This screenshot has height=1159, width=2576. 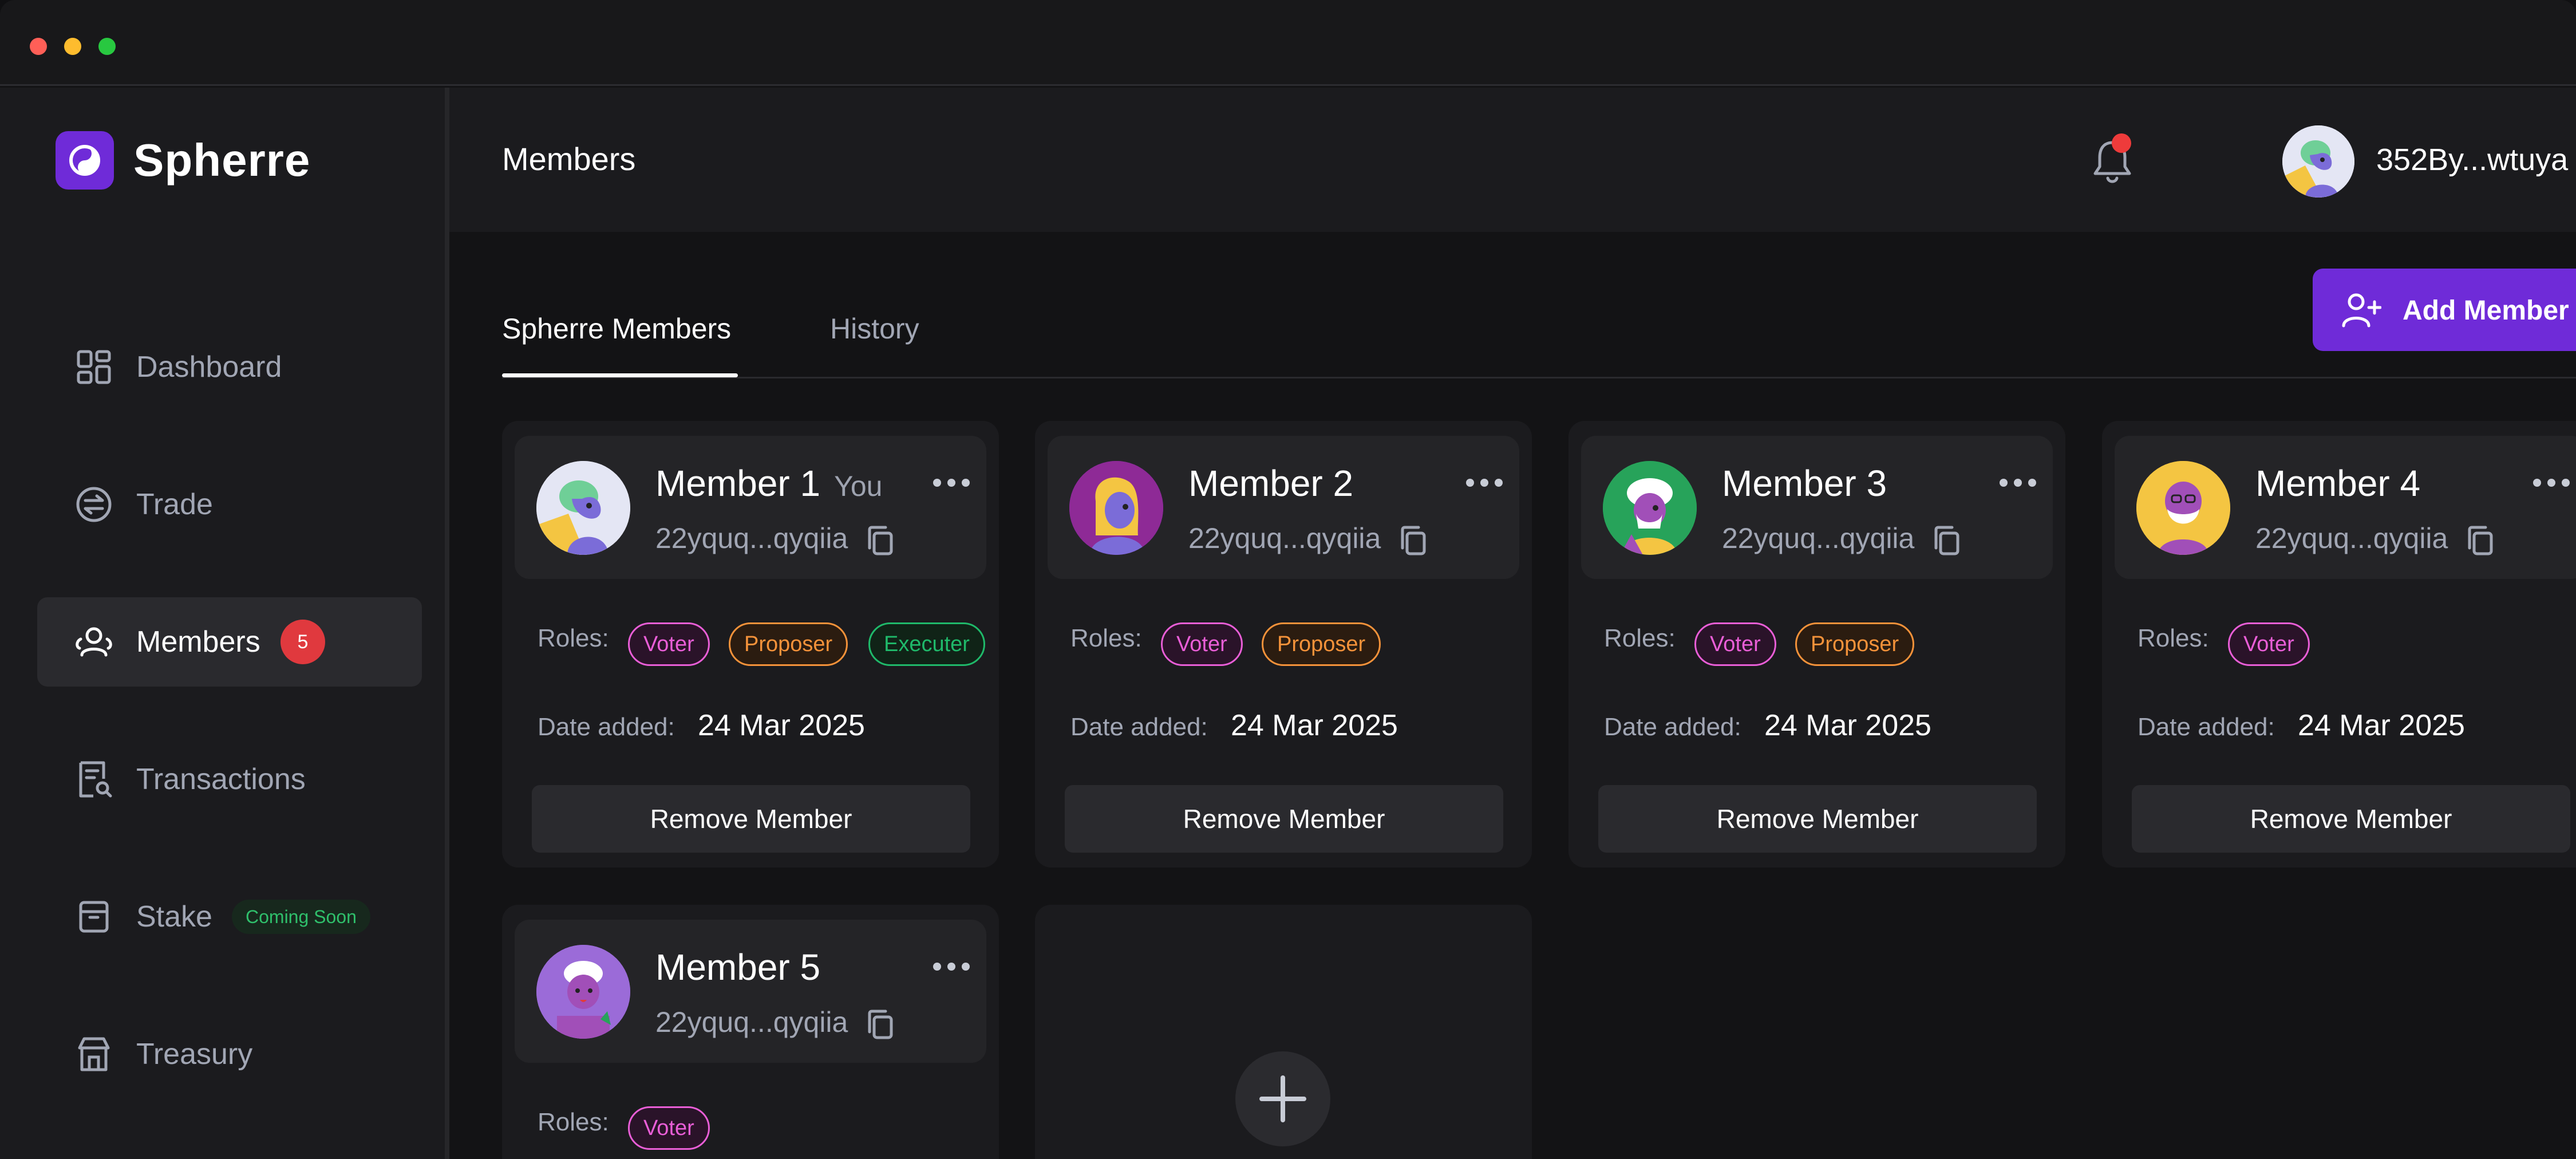 What do you see at coordinates (1283, 1098) in the screenshot?
I see `add-member-plus-button` at bounding box center [1283, 1098].